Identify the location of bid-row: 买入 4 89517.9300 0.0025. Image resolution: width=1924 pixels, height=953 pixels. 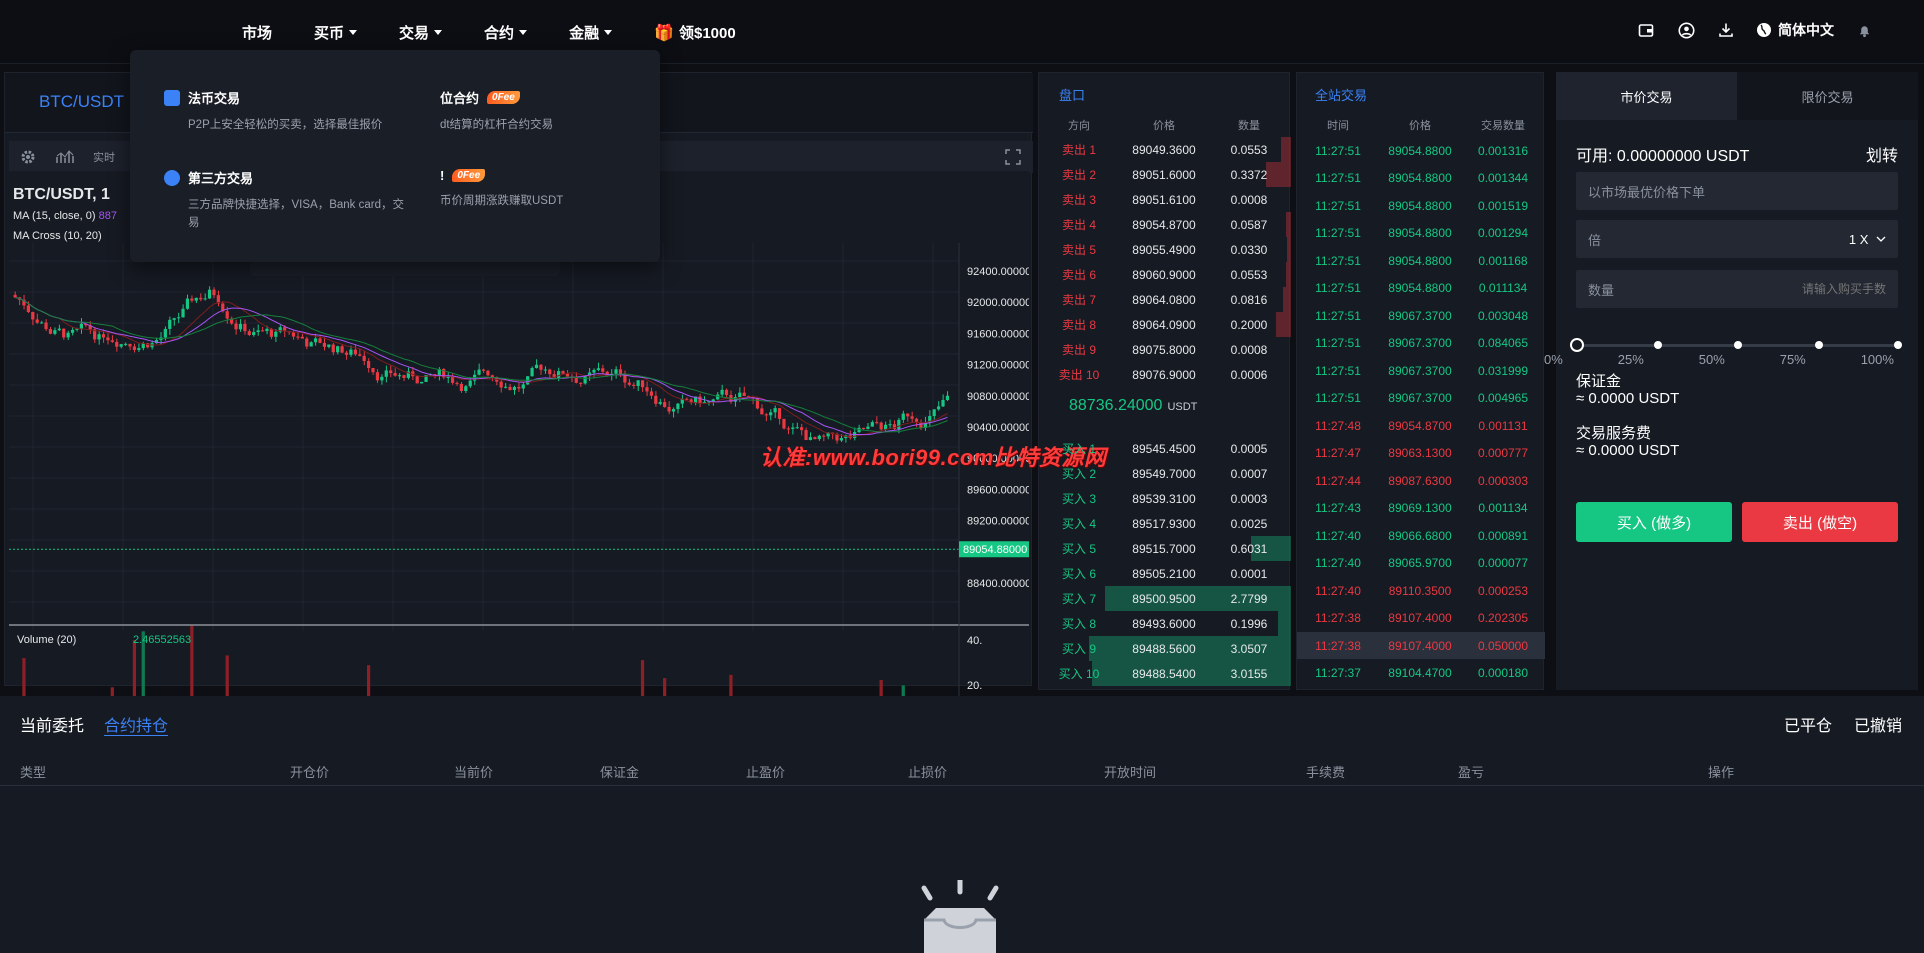
(1165, 523).